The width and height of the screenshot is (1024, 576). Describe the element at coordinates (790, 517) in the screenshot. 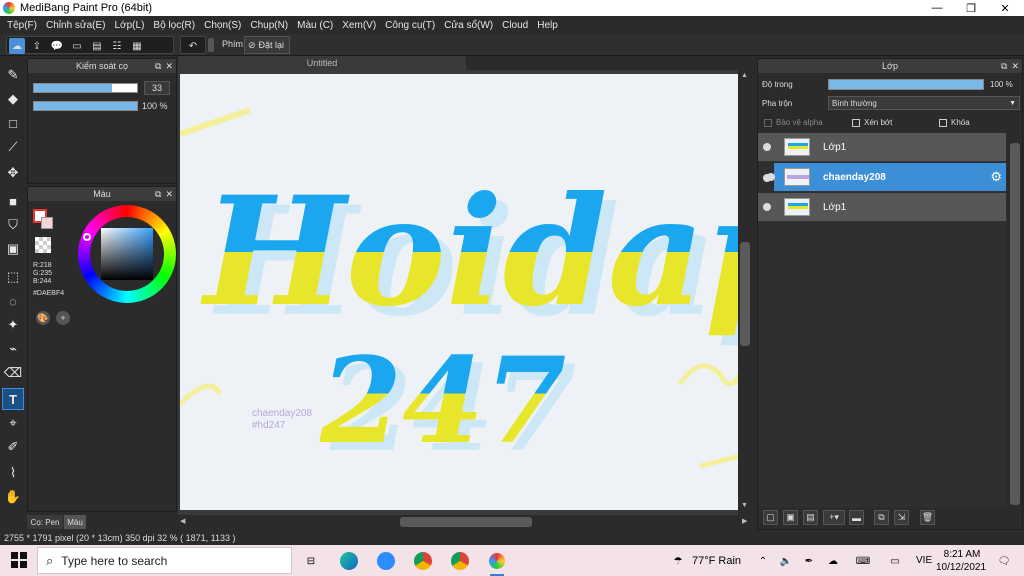

I see `new-halftone-layer-icon: ▣` at that location.